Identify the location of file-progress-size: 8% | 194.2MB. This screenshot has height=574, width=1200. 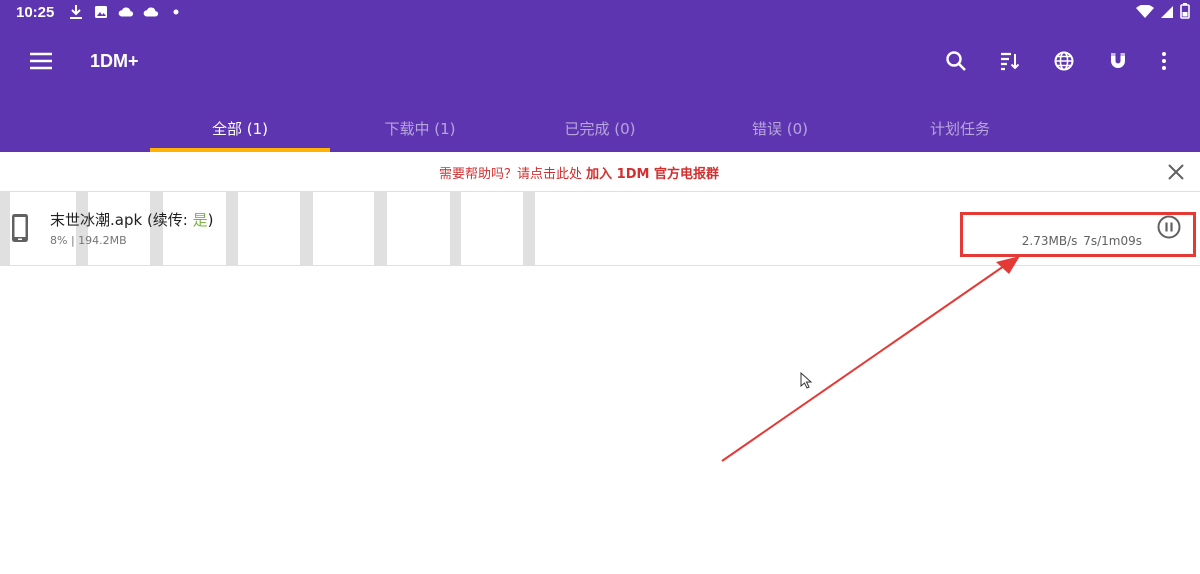
(88, 240).